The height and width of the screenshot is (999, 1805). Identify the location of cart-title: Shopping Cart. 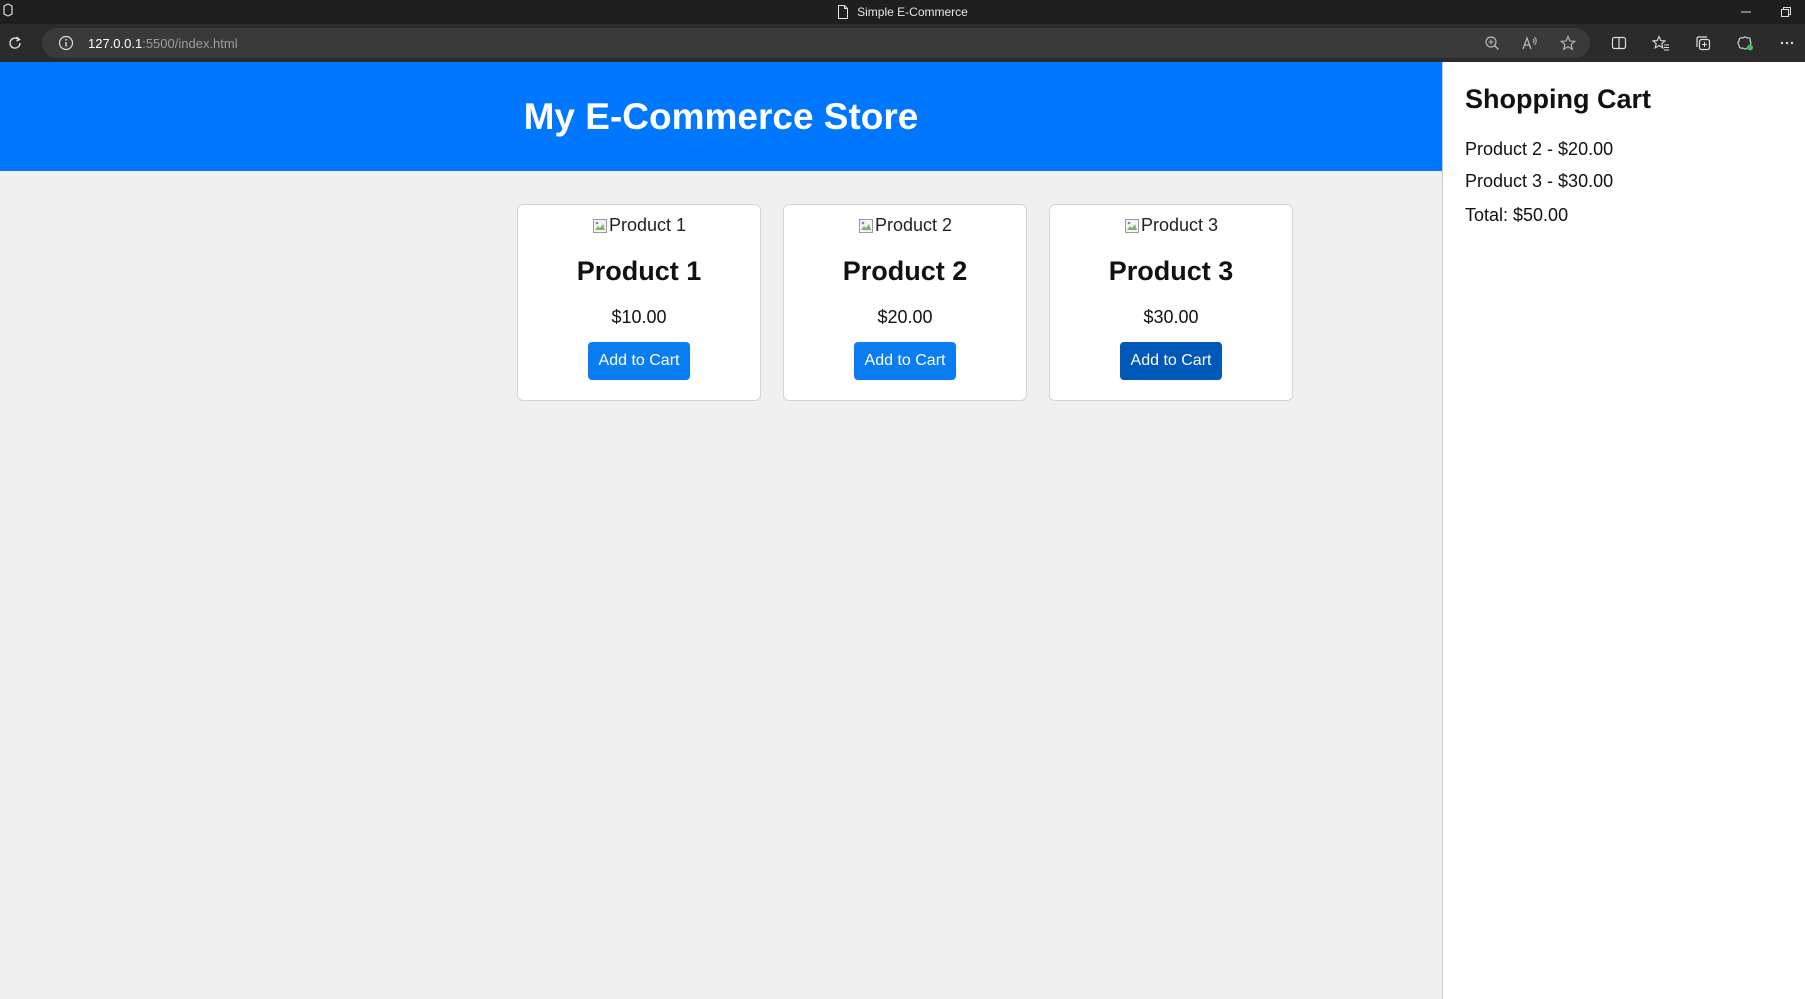
(1558, 99).